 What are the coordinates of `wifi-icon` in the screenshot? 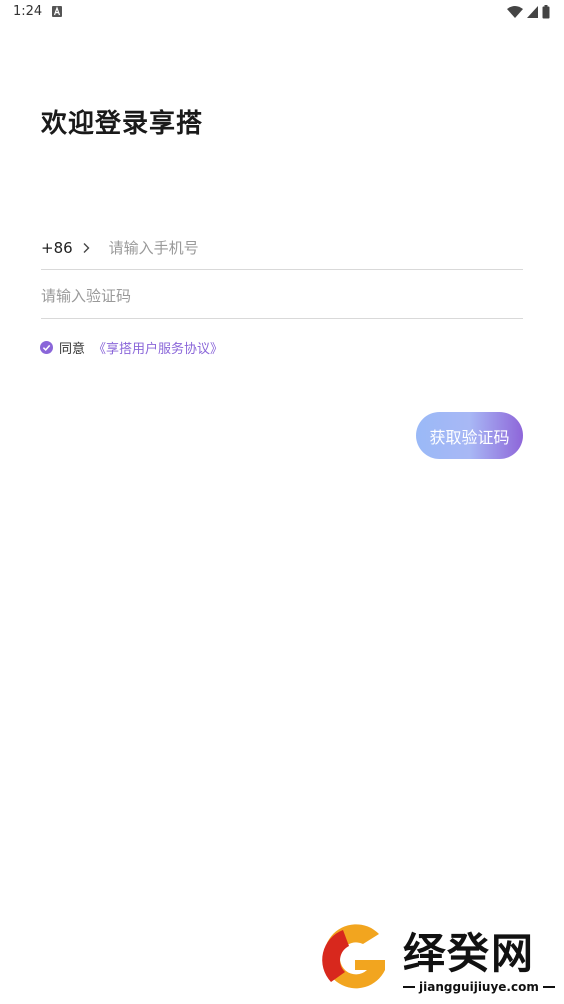 It's located at (515, 12).